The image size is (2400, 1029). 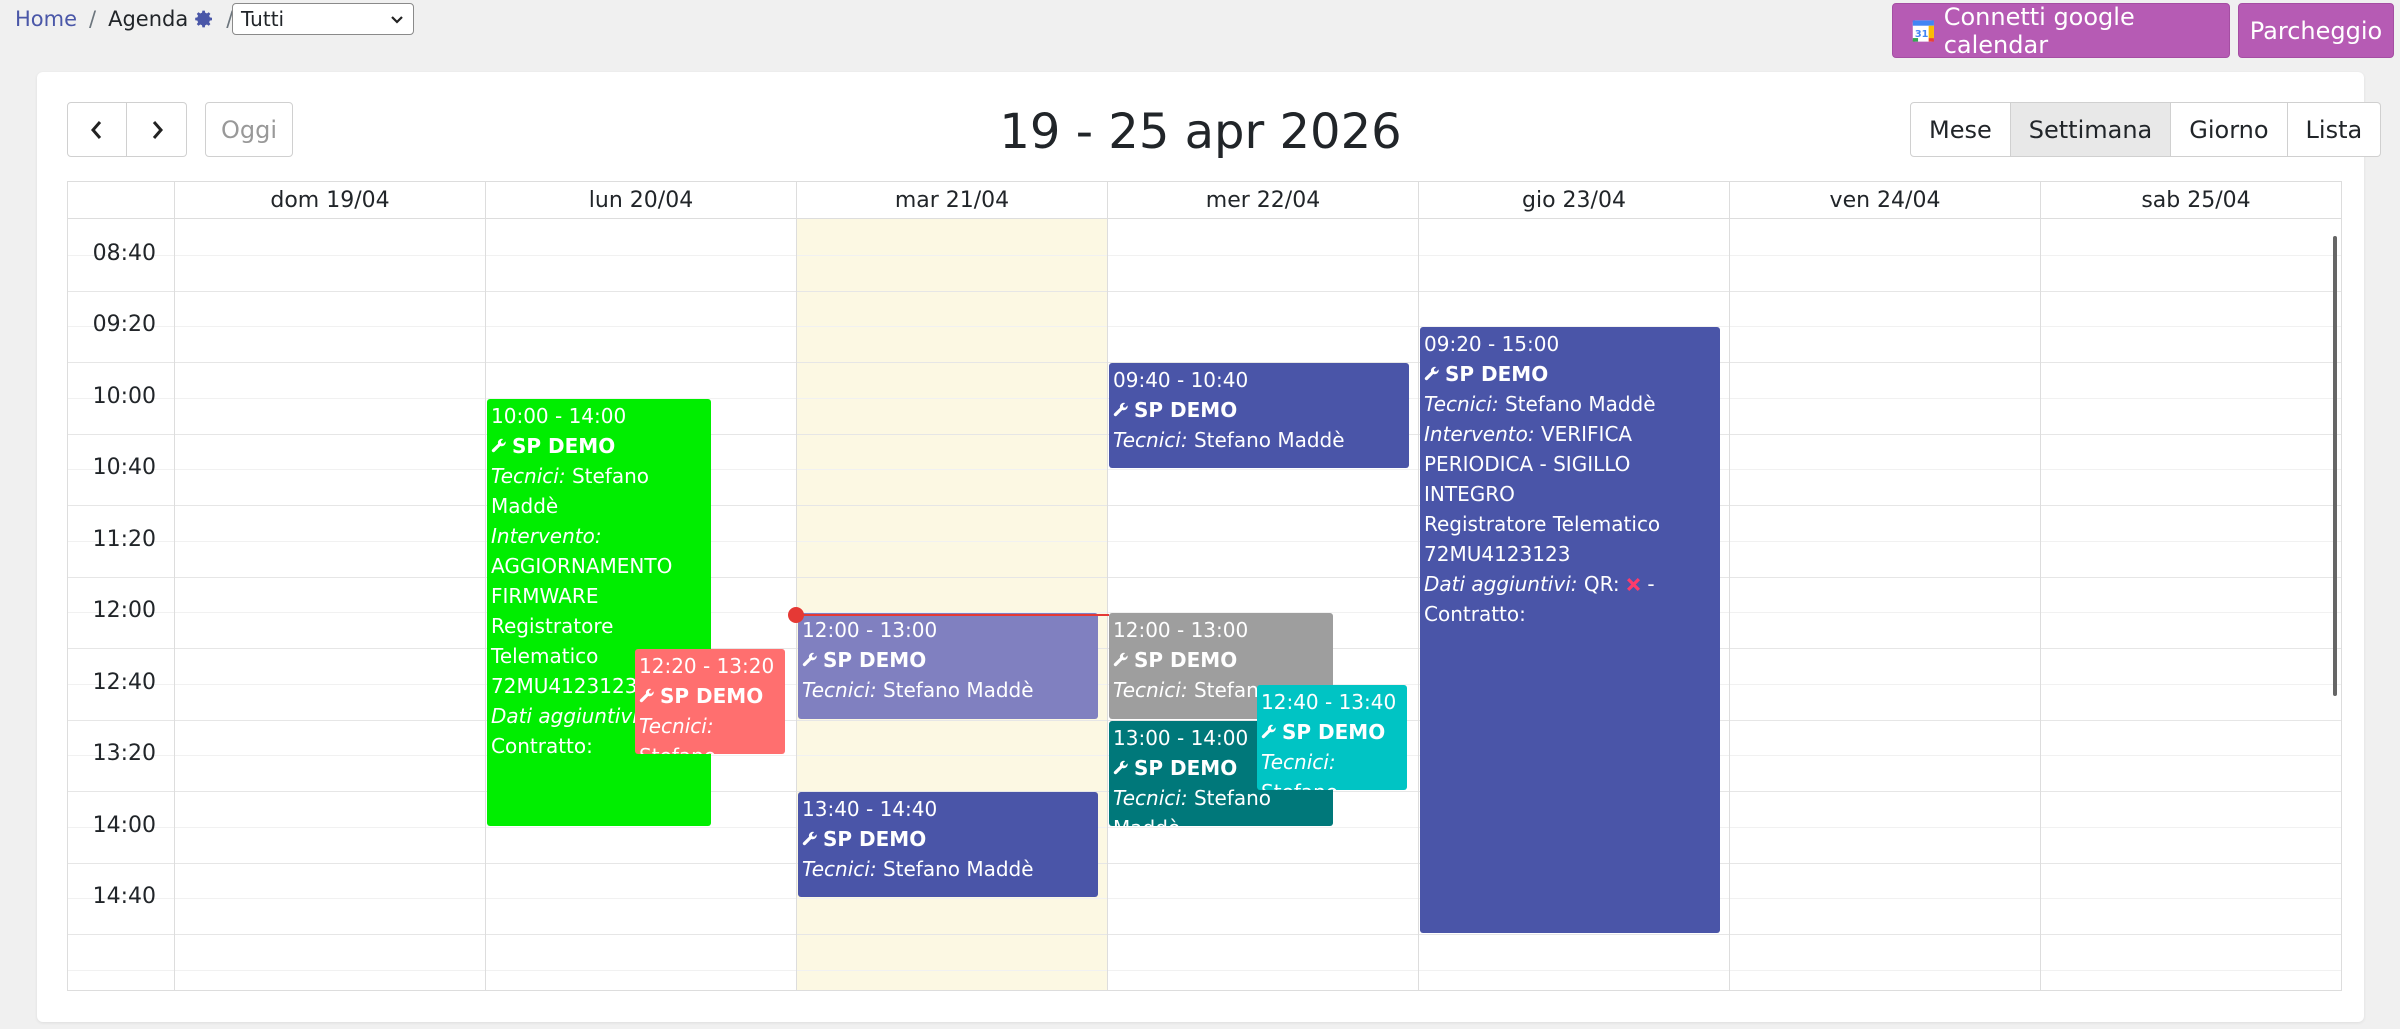 I want to click on calendar-event: 12:20 - 13:20 SP DEMO Tecnici: Stefano, so click(x=710, y=702).